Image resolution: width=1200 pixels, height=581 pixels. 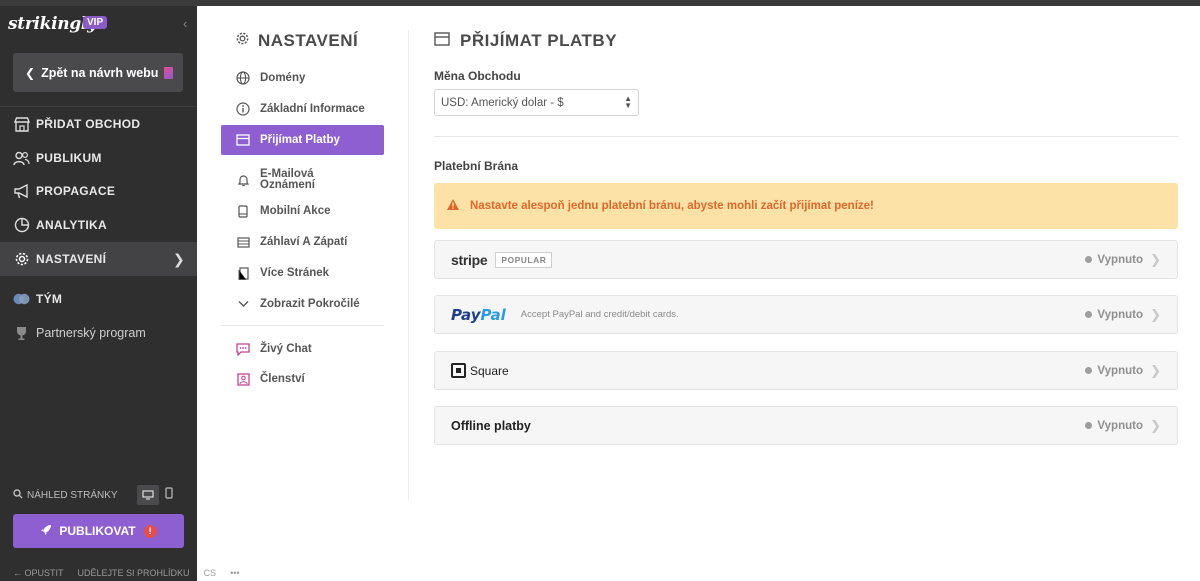 I want to click on settings-item-email-notifications: E-Mailová Oznámení, so click(x=302, y=180).